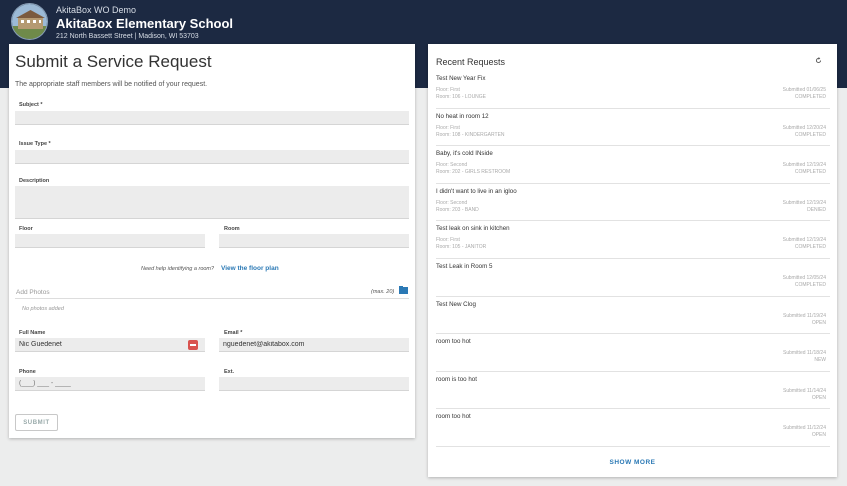 The width and height of the screenshot is (847, 486). What do you see at coordinates (110, 345) in the screenshot?
I see `full-name-input` at bounding box center [110, 345].